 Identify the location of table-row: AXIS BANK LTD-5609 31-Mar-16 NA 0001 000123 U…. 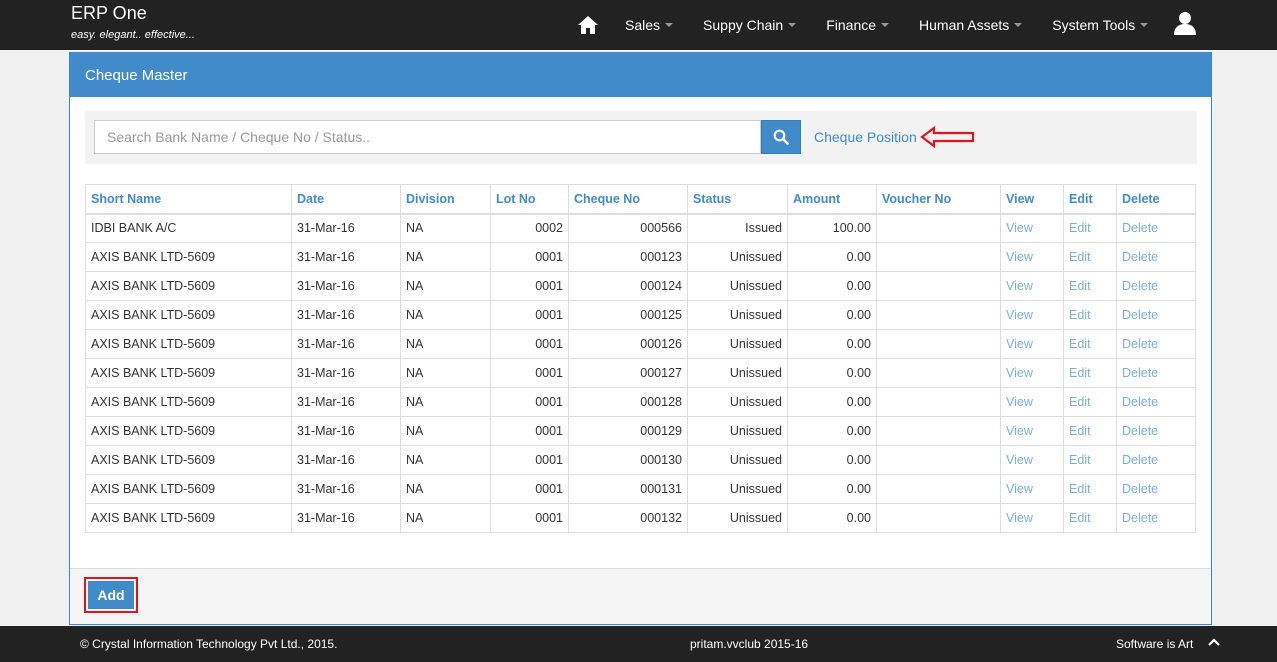
(640, 257).